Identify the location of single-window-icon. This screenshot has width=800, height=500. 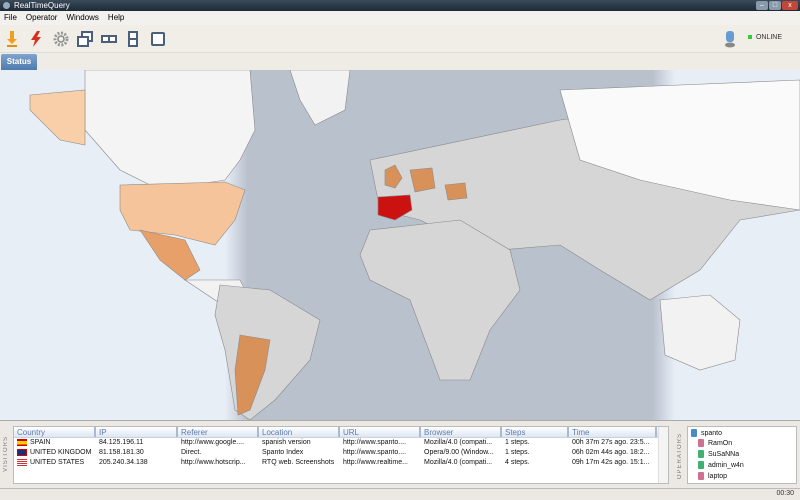
(158, 39).